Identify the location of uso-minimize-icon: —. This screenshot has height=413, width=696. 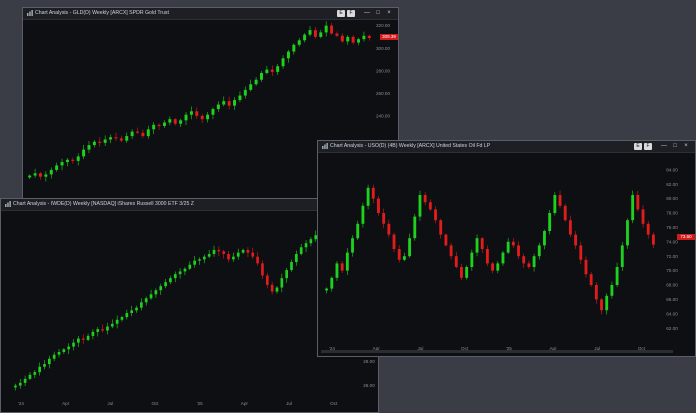
(664, 146).